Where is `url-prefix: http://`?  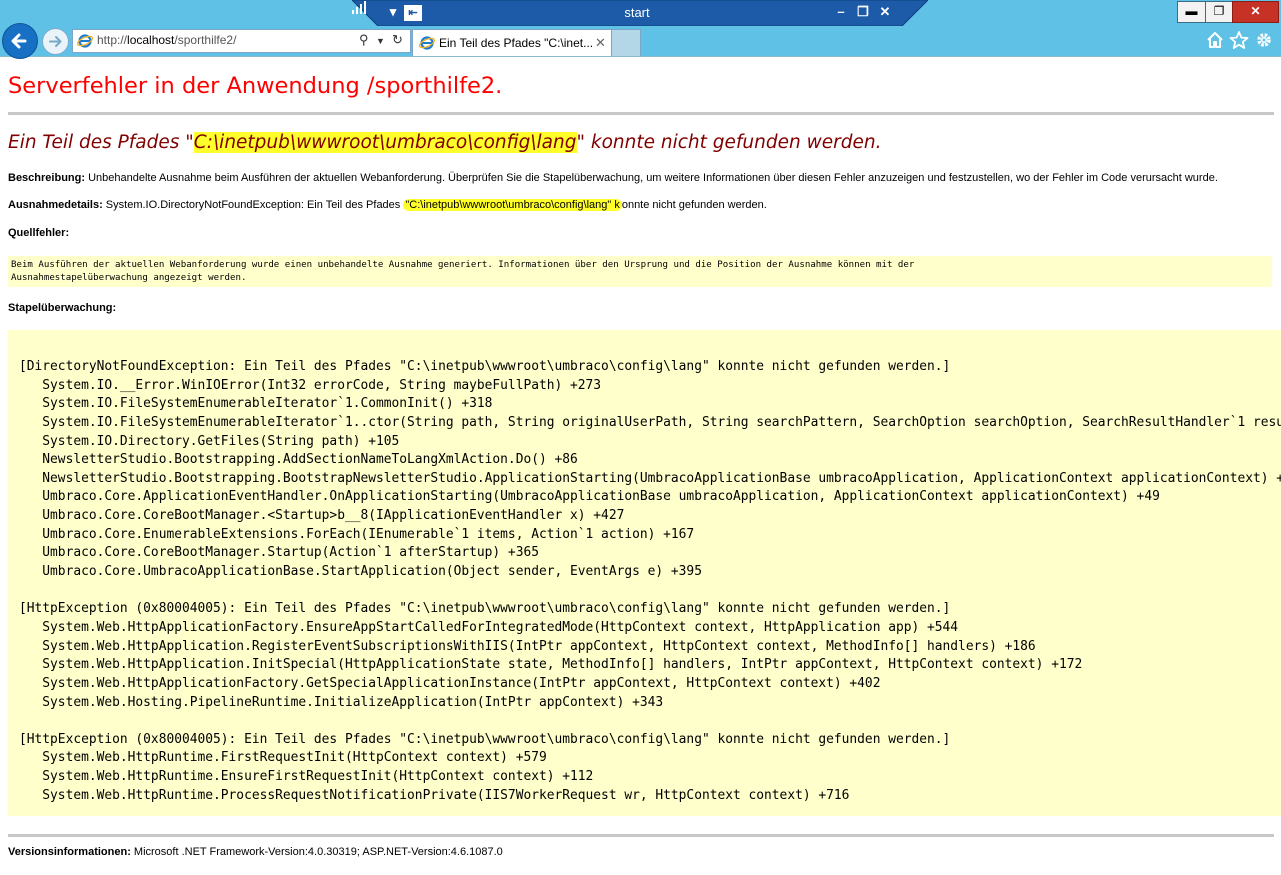 url-prefix: http:// is located at coordinates (112, 40).